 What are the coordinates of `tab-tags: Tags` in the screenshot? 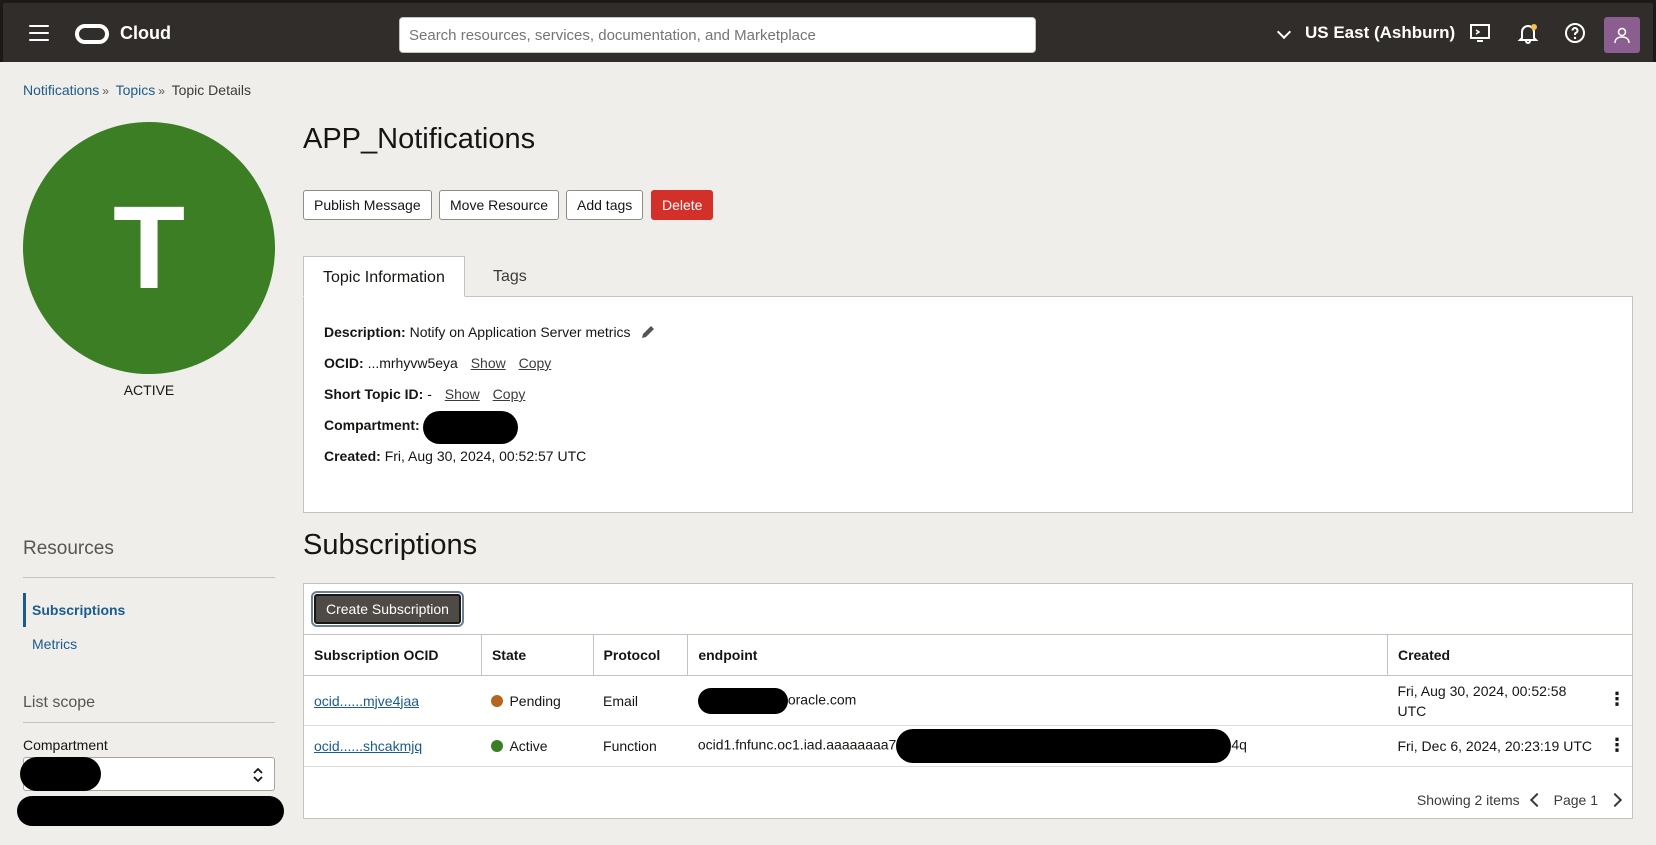 It's located at (510, 276).